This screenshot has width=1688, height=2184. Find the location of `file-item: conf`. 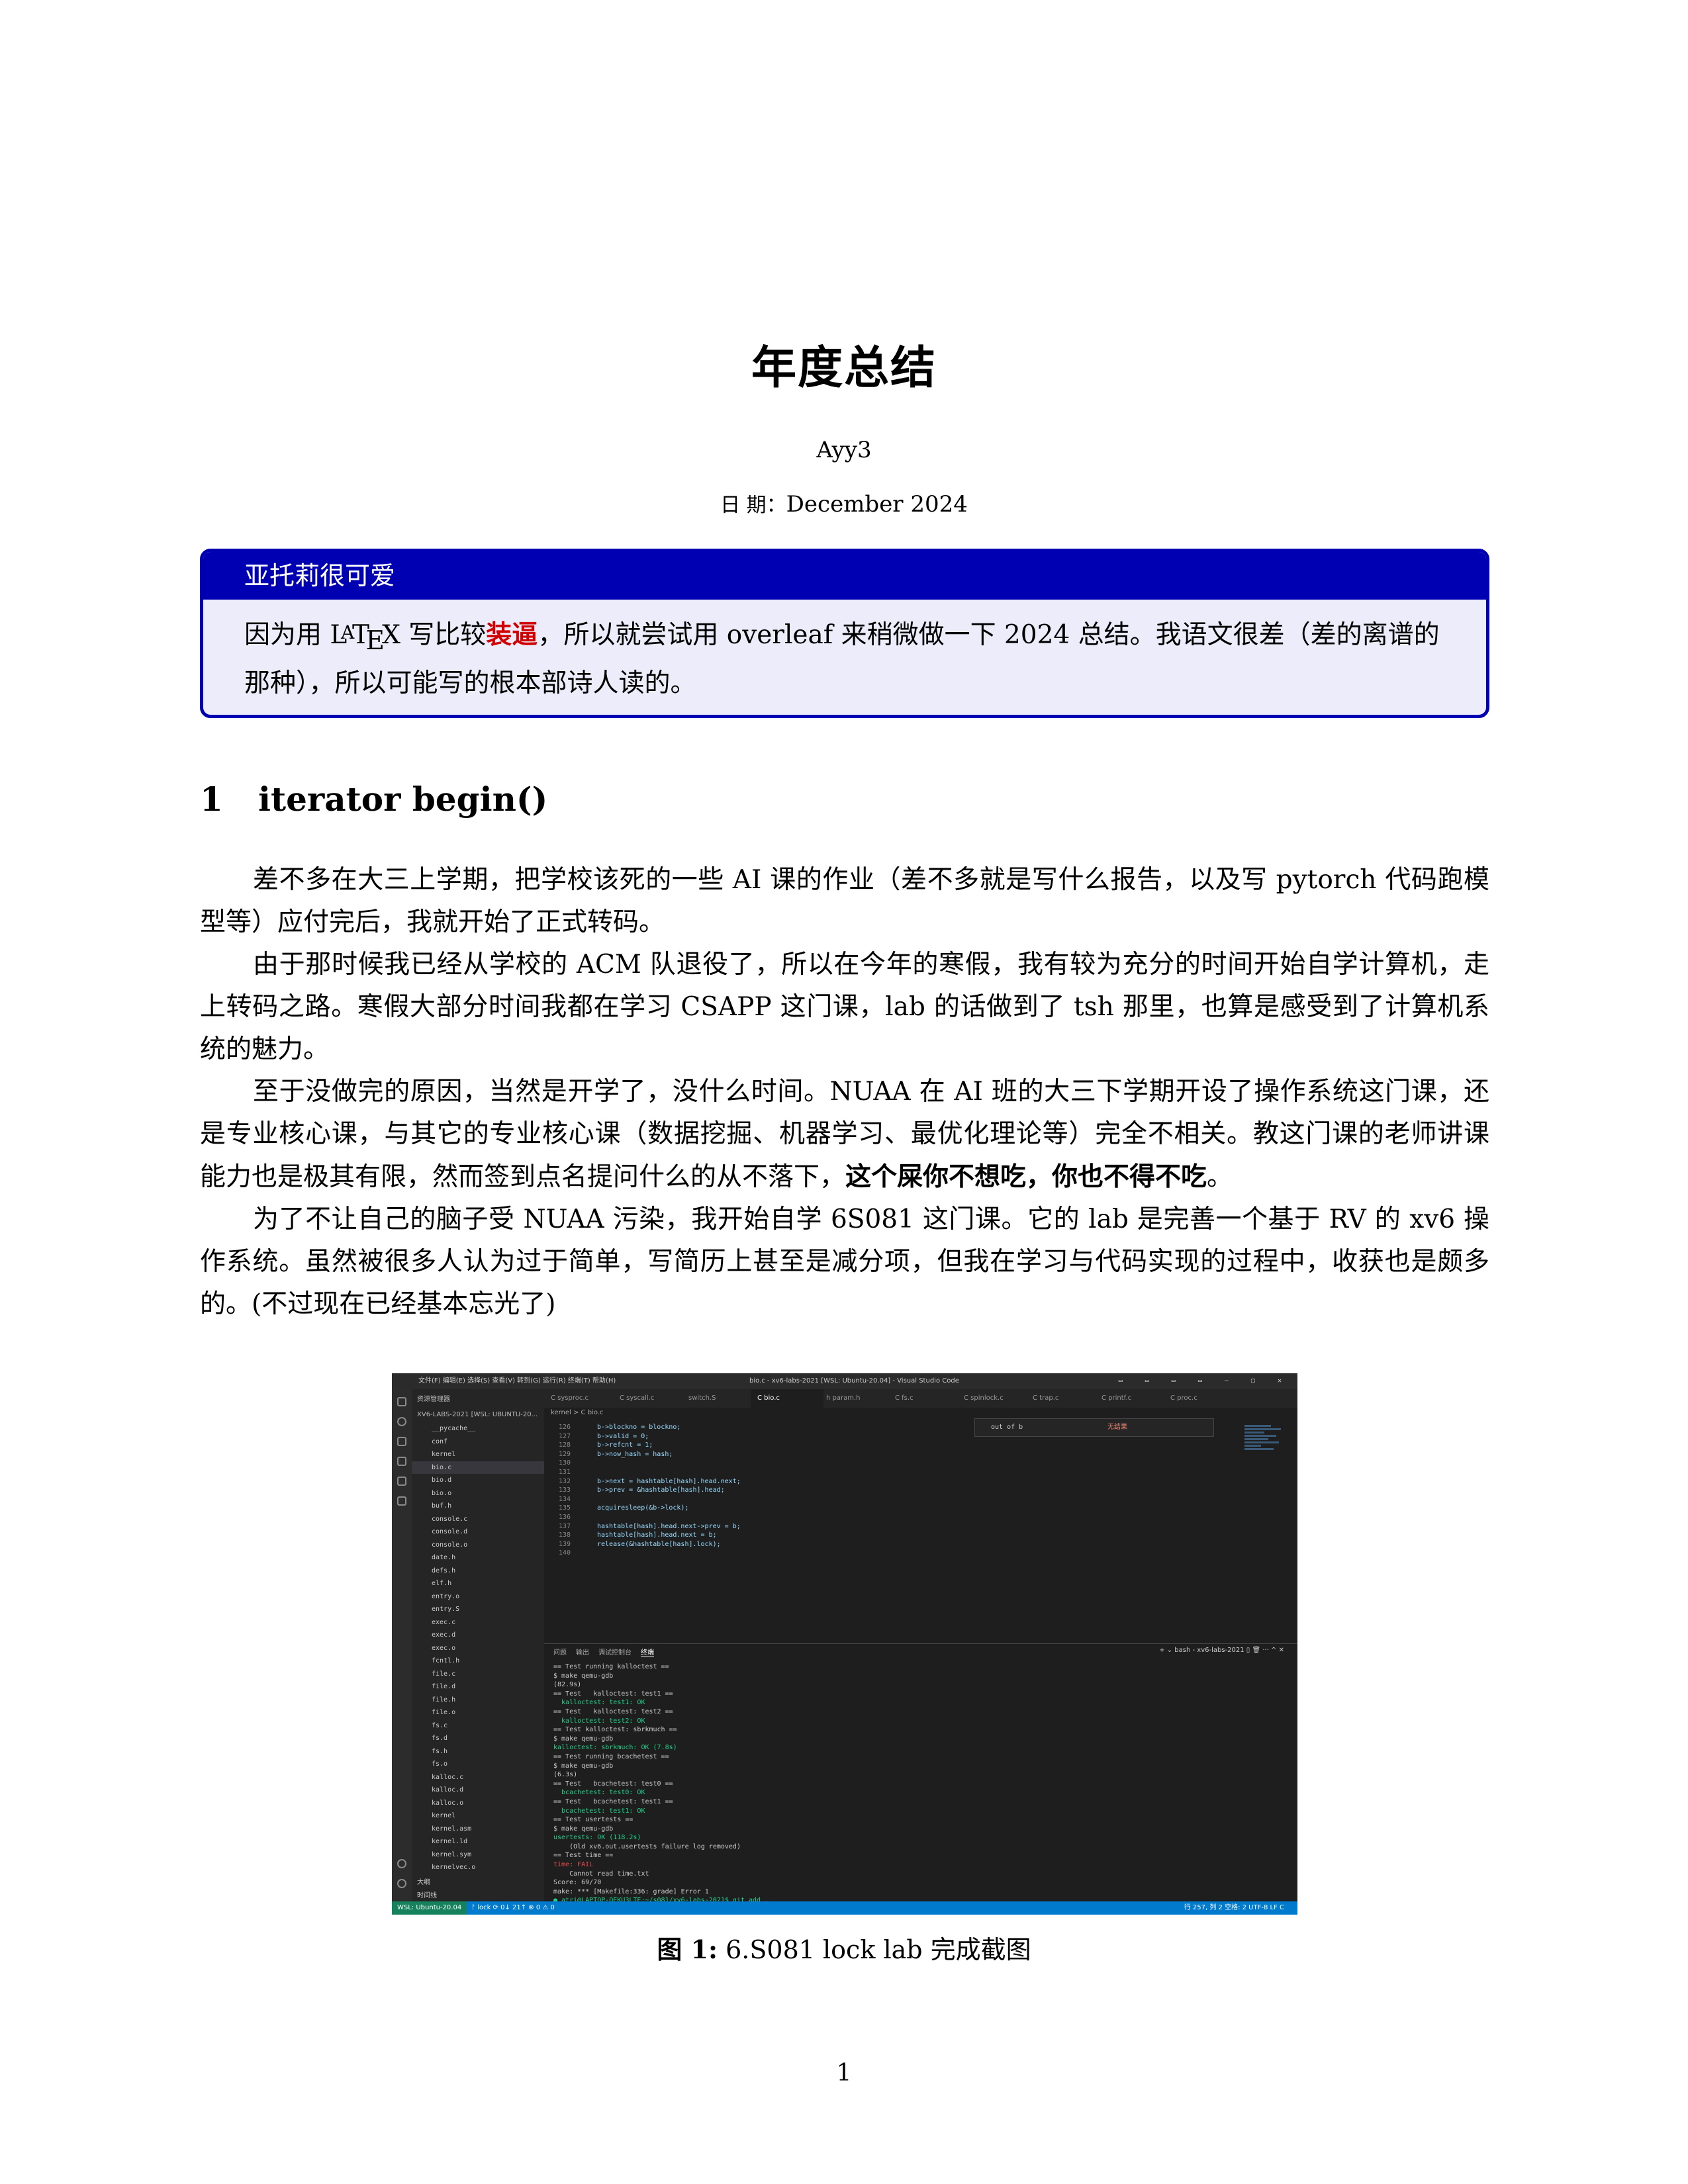

file-item: conf is located at coordinates (478, 1442).